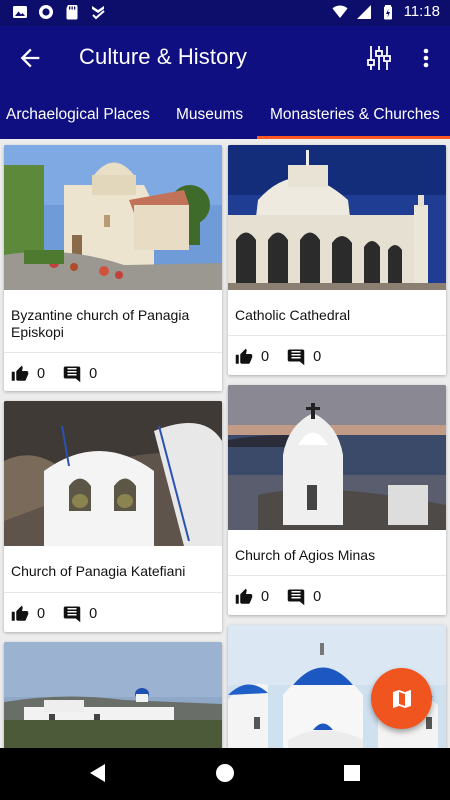 This screenshot has width=450, height=800. I want to click on arrow-back-icon, so click(30, 58).